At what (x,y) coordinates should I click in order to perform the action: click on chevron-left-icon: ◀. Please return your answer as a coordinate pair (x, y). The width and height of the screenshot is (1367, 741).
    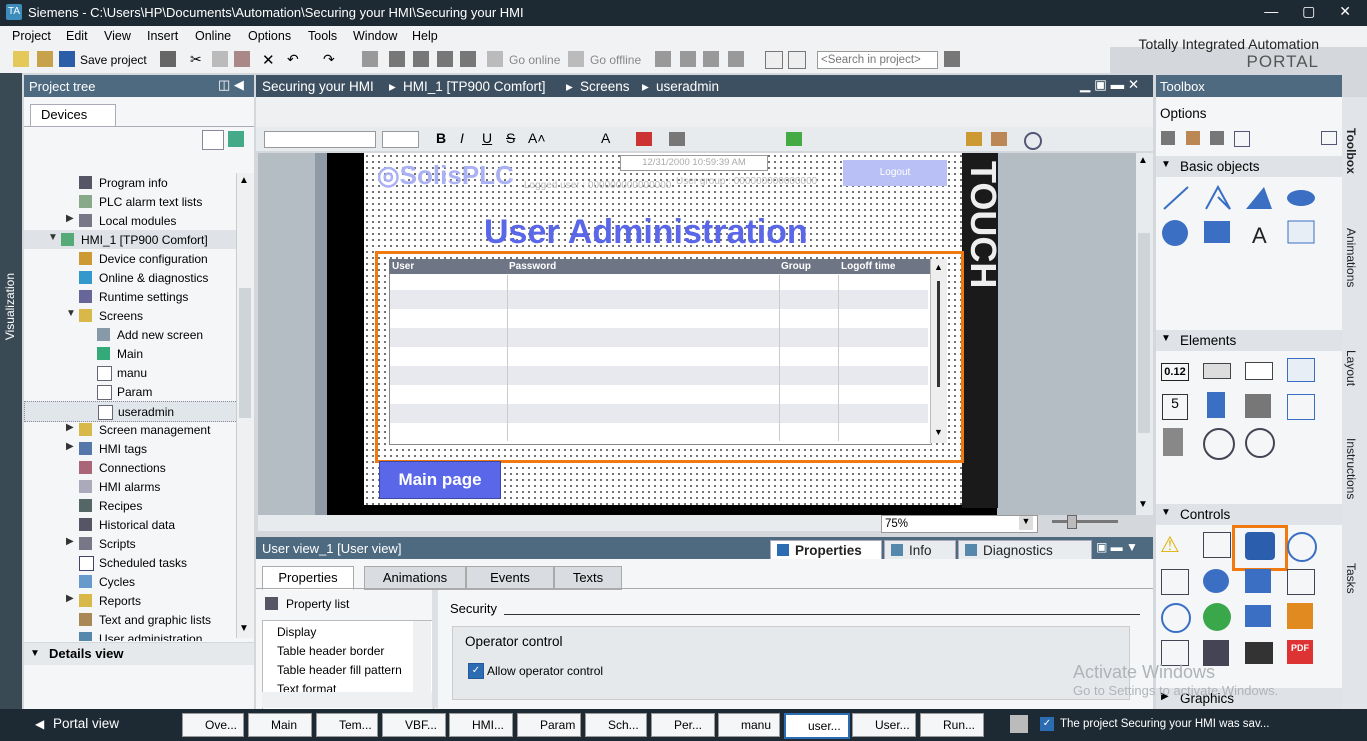
    Looking at the image, I should click on (39, 724).